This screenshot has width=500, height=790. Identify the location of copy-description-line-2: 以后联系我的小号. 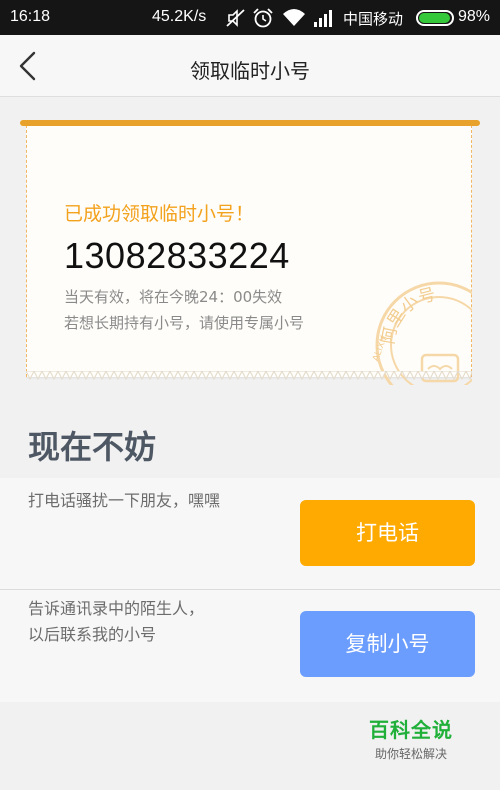
(92, 634).